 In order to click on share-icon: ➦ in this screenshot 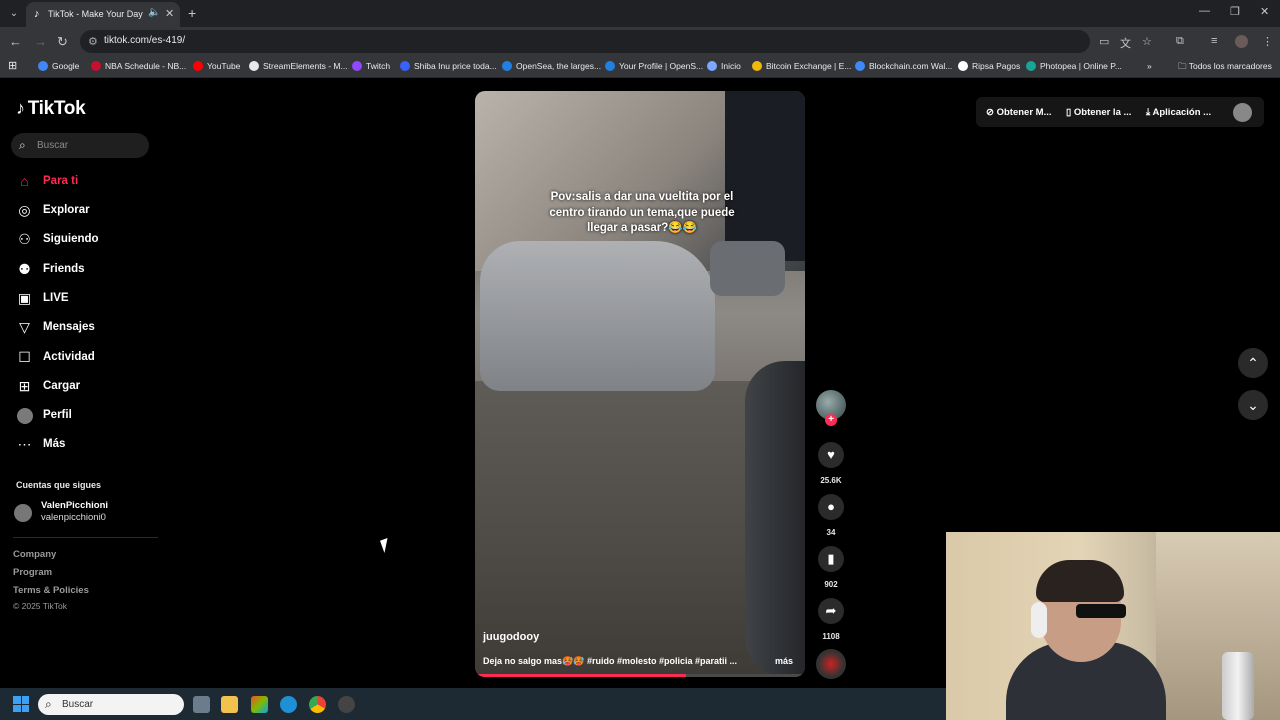, I will do `click(831, 611)`.